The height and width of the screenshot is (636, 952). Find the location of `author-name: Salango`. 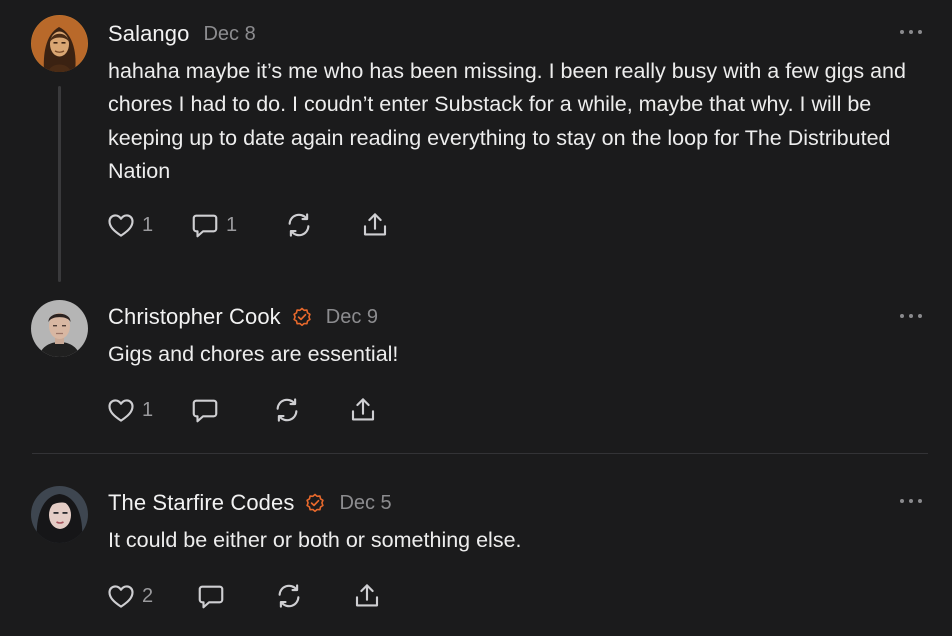

author-name: Salango is located at coordinates (148, 34).